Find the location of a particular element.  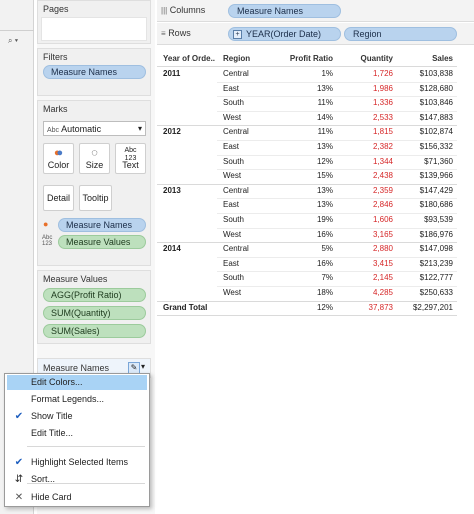

quantity-cell: 2,359 is located at coordinates (370, 190).